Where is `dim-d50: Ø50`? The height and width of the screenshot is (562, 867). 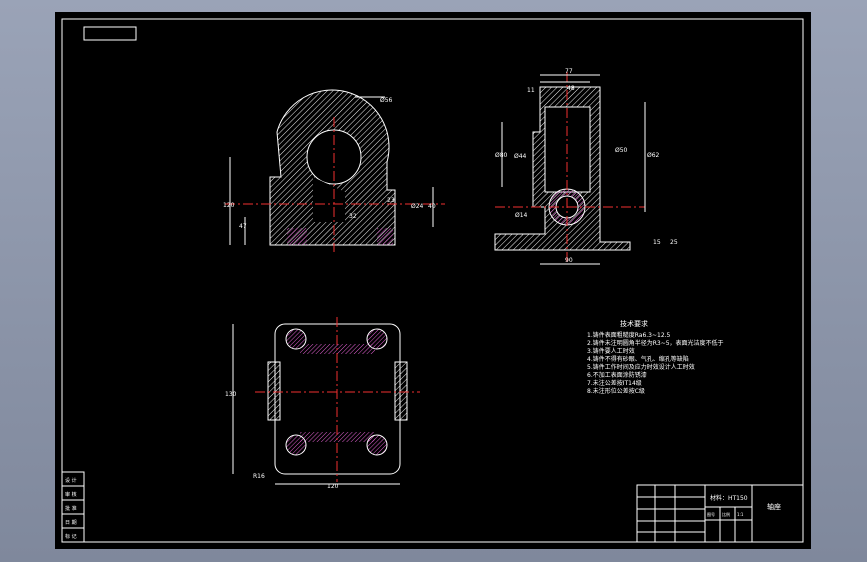 dim-d50: Ø50 is located at coordinates (621, 150).